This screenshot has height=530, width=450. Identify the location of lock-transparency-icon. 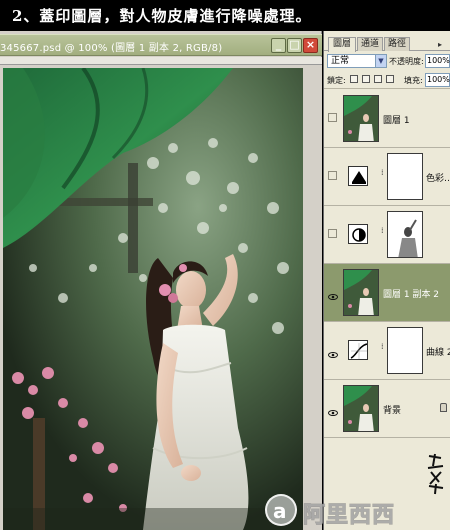
(354, 79).